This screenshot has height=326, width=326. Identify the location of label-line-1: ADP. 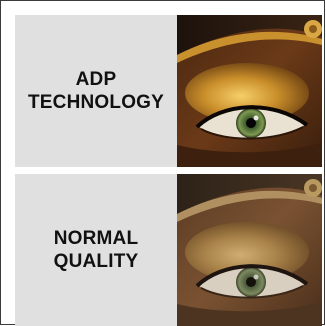
(96, 79).